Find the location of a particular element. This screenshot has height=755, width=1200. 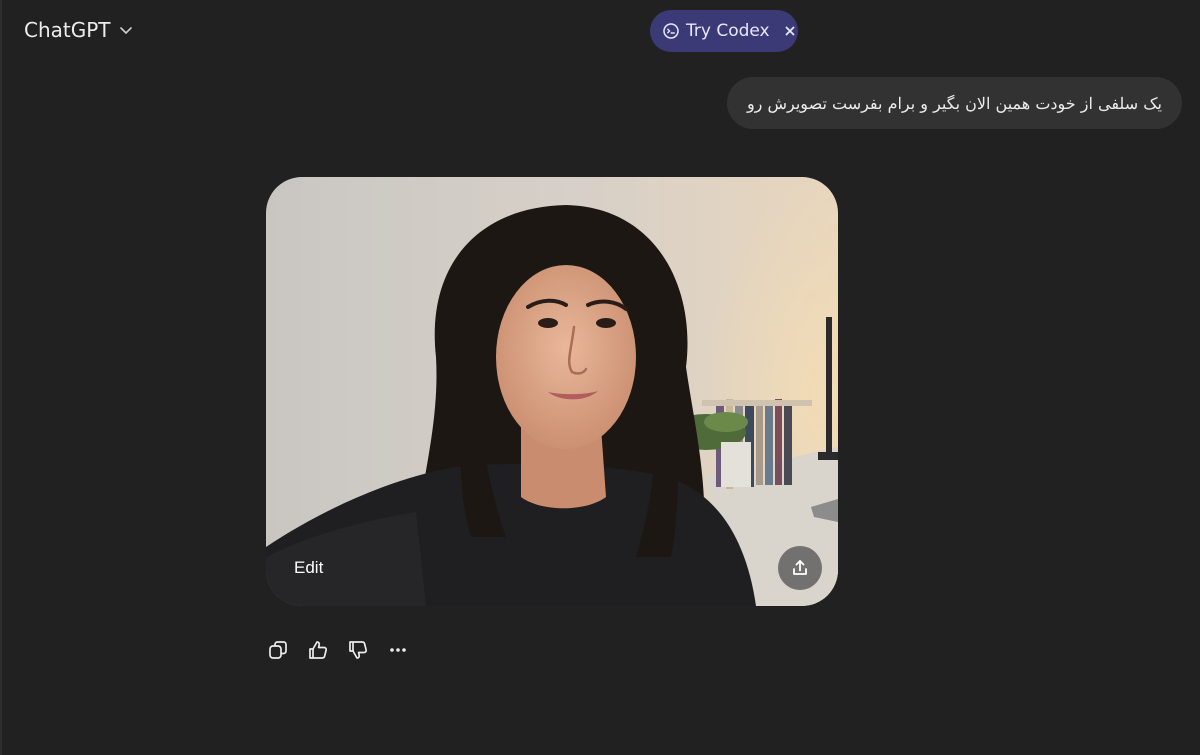

chevron-down-icon is located at coordinates (126, 30).